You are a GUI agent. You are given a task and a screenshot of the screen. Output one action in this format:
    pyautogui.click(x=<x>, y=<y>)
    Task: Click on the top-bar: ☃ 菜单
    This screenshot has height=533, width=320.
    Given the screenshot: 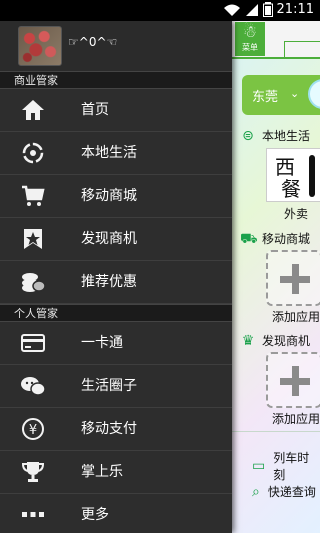 What is the action you would take?
    pyautogui.click(x=276, y=40)
    